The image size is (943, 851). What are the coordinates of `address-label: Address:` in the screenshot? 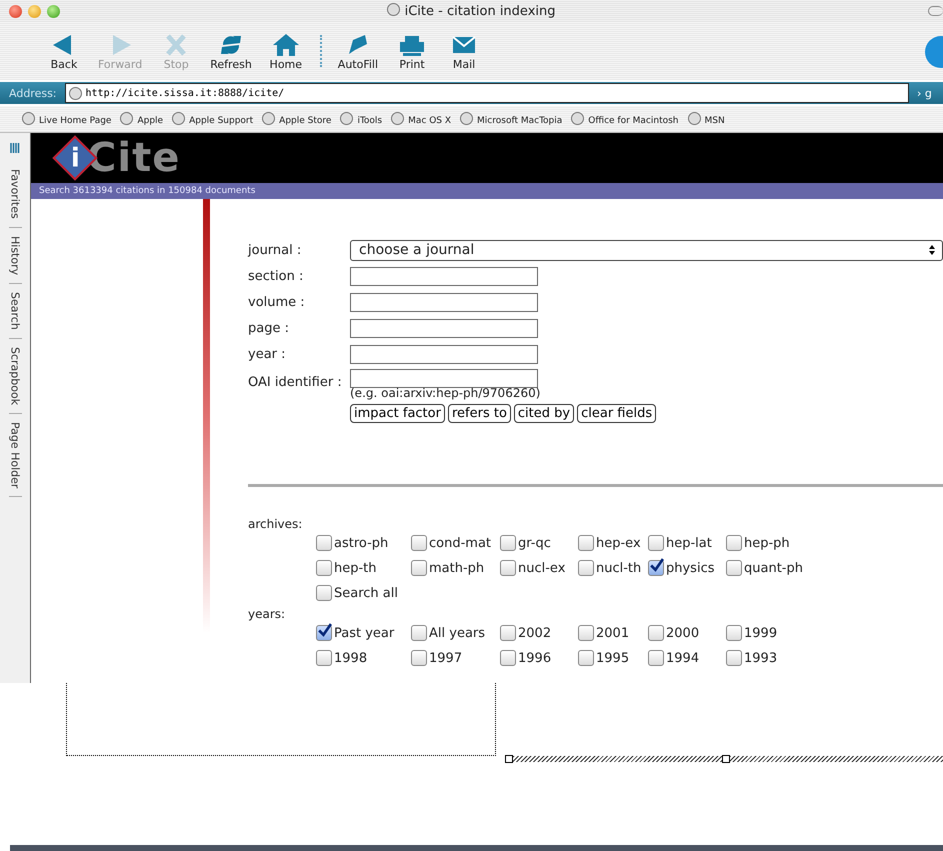 It's located at (33, 93).